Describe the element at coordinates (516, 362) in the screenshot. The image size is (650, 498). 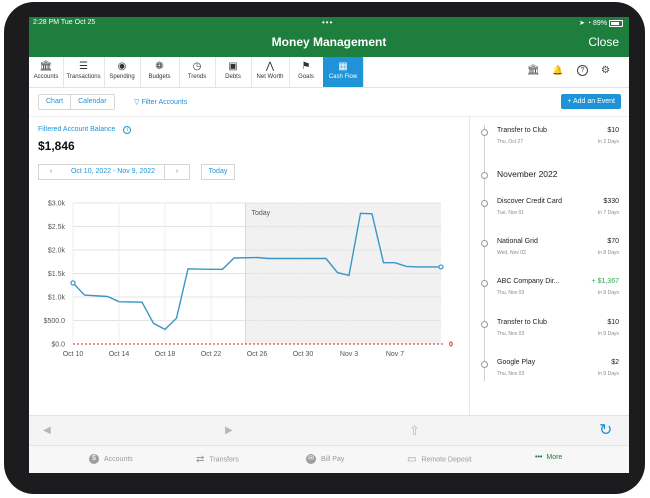
I see `event-name: Google Play` at that location.